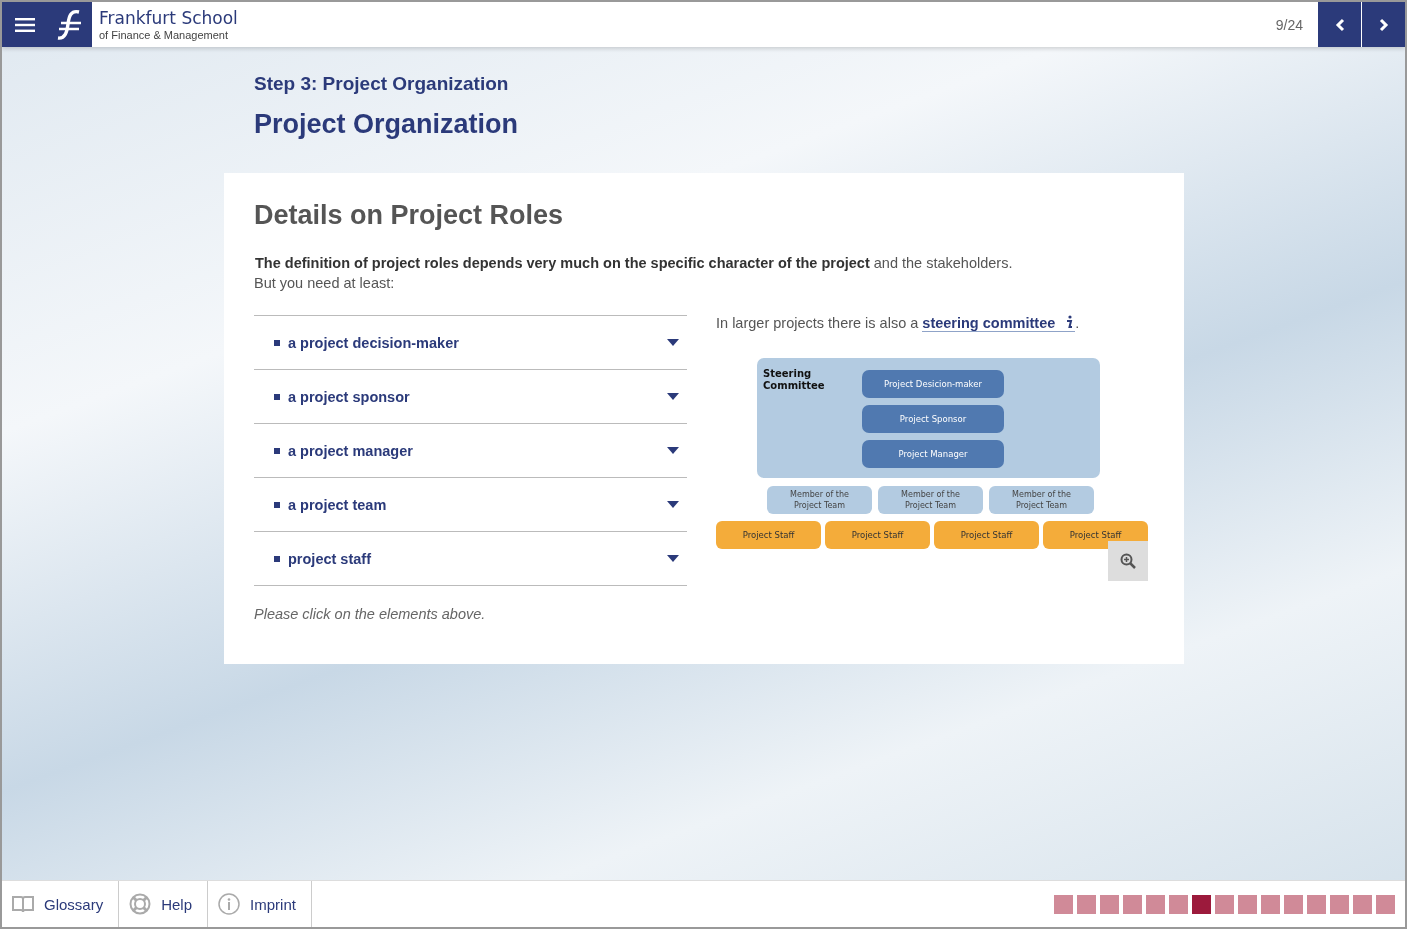 The height and width of the screenshot is (929, 1407). What do you see at coordinates (168, 18) in the screenshot?
I see `brand-name: Frankfurt School` at bounding box center [168, 18].